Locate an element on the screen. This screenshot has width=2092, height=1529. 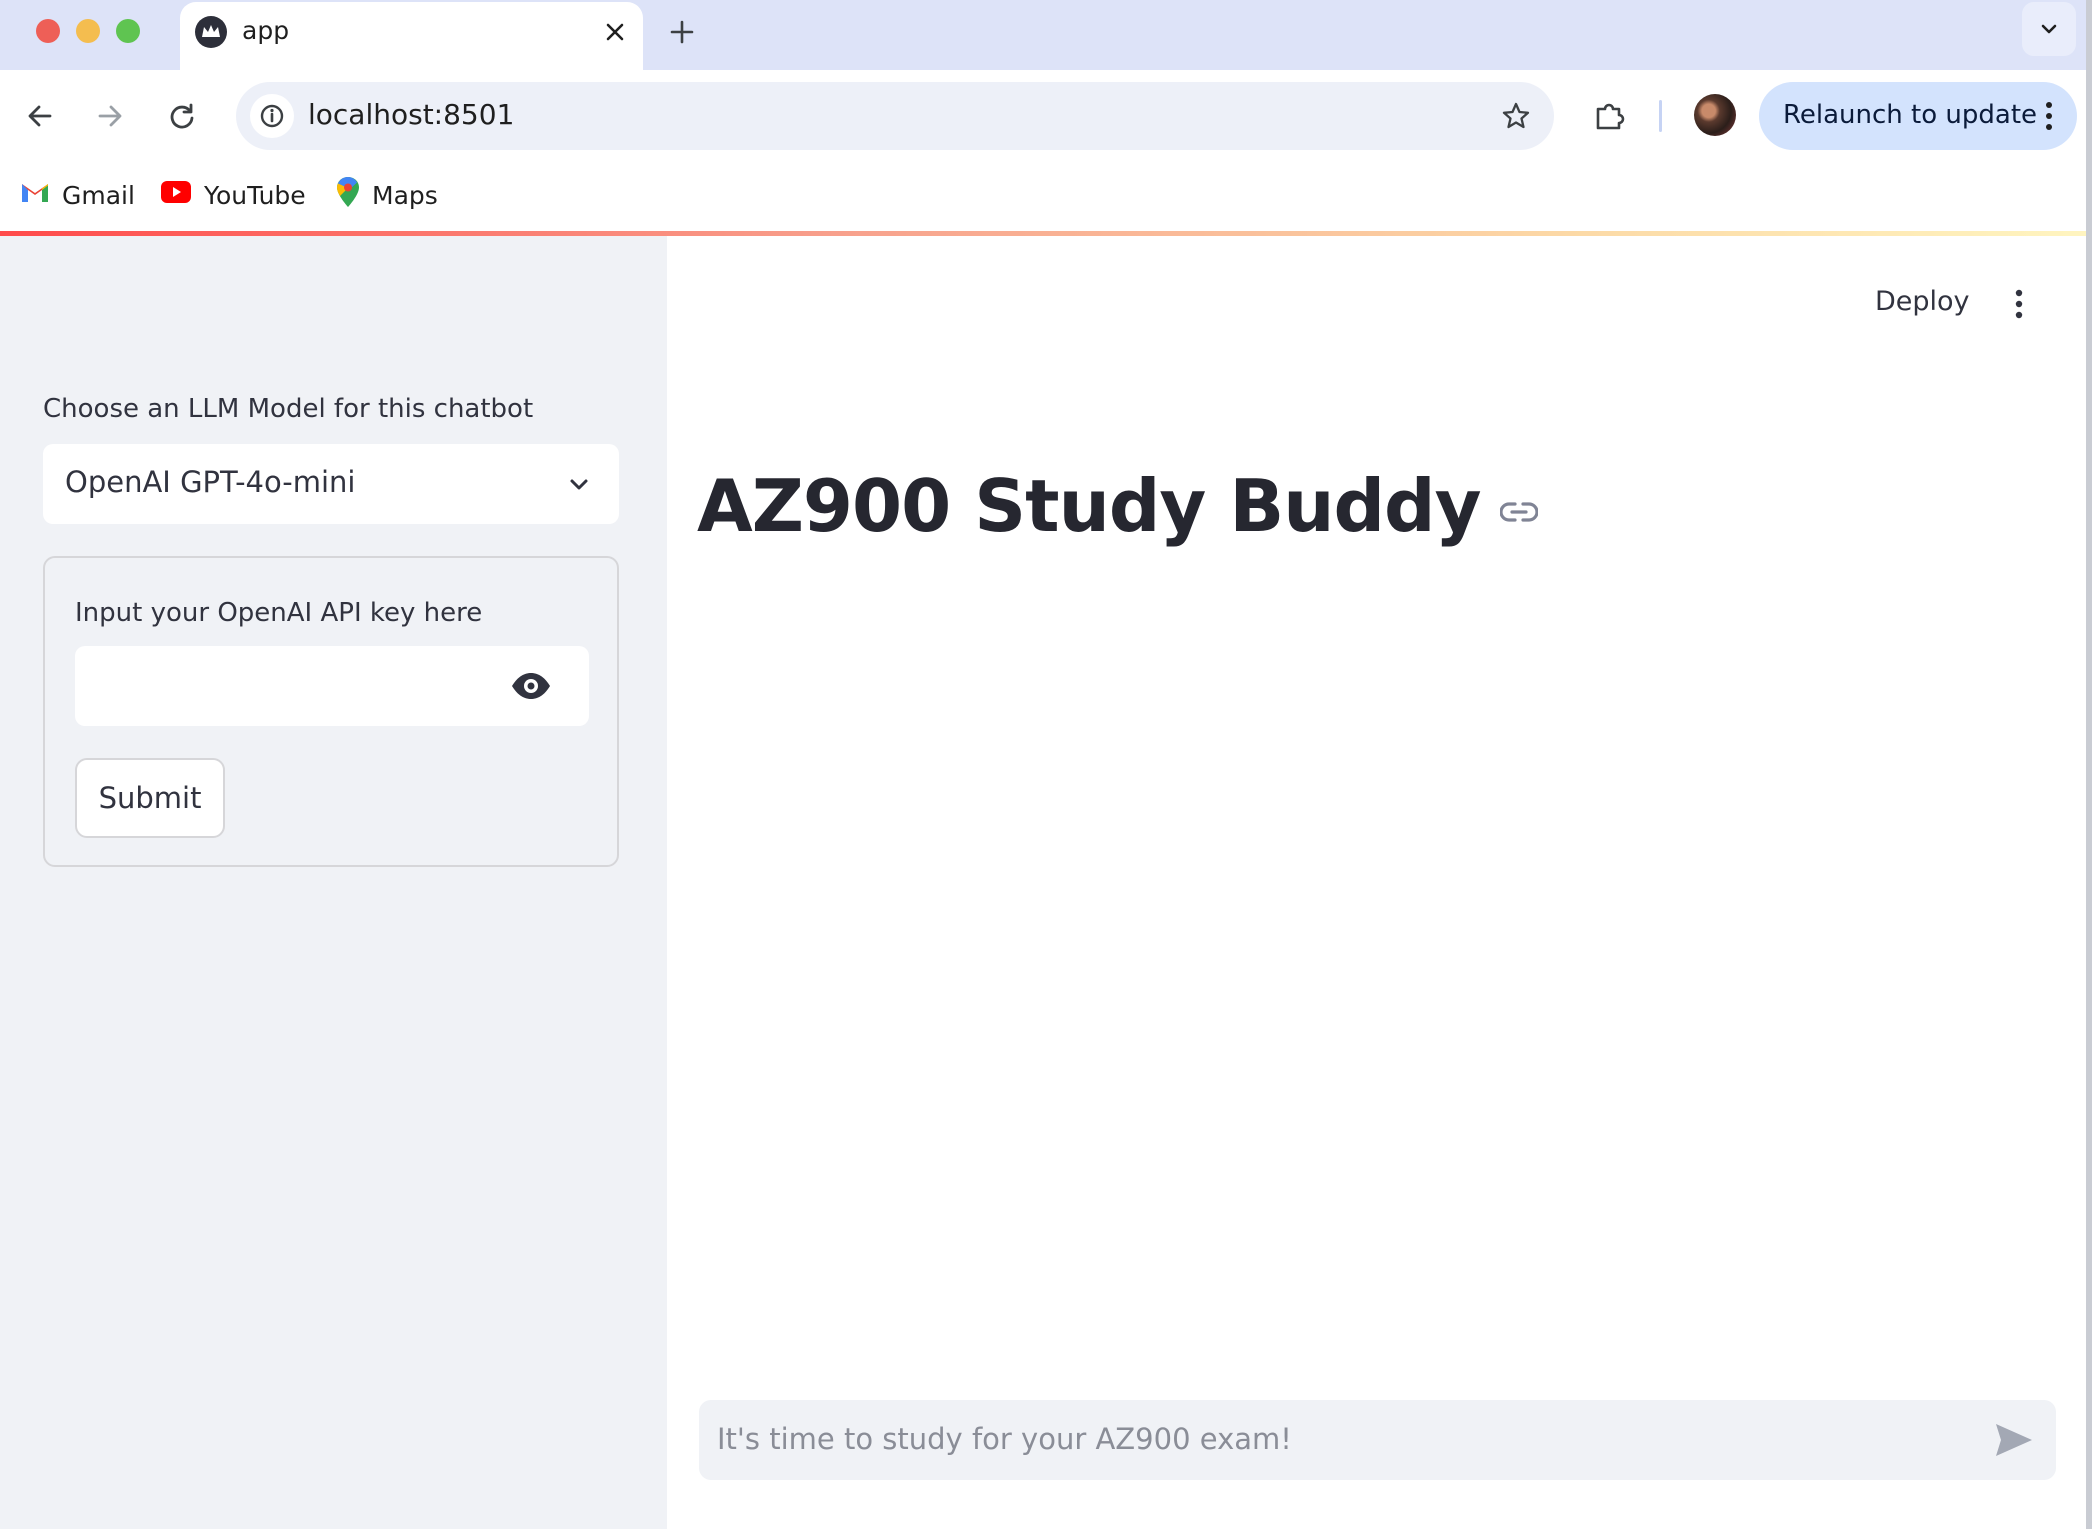
send-arrow-icon is located at coordinates (2014, 1440).